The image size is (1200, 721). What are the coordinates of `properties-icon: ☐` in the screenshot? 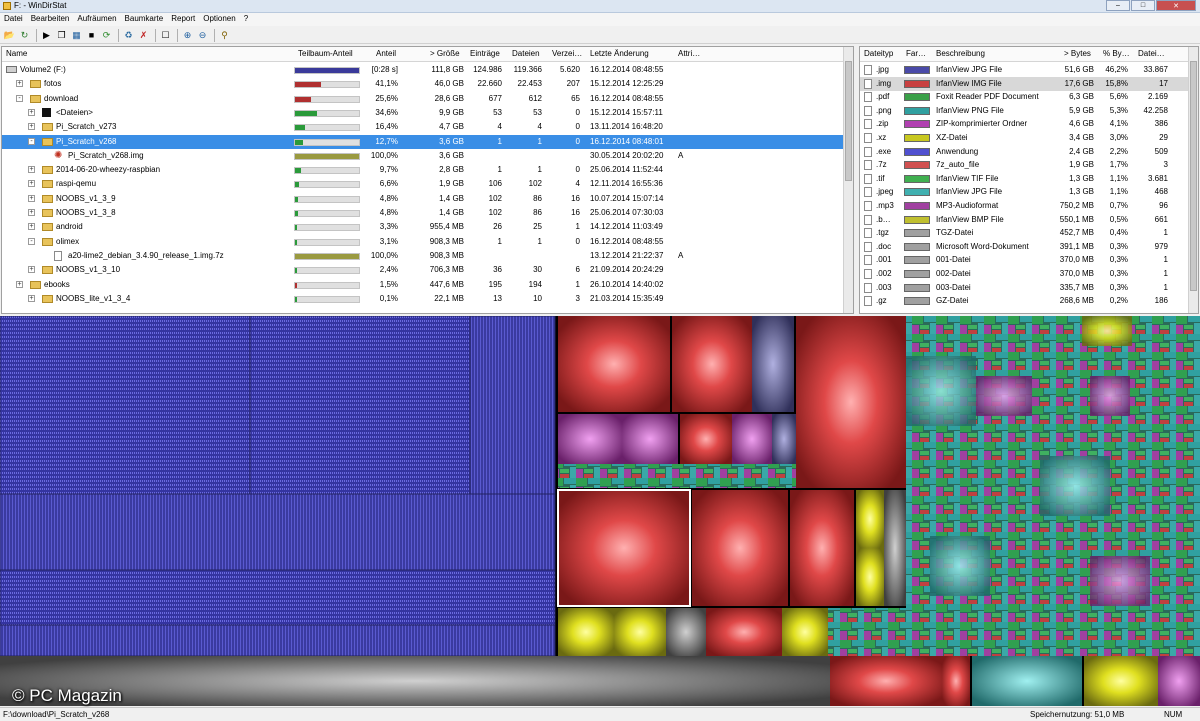 It's located at (165, 35).